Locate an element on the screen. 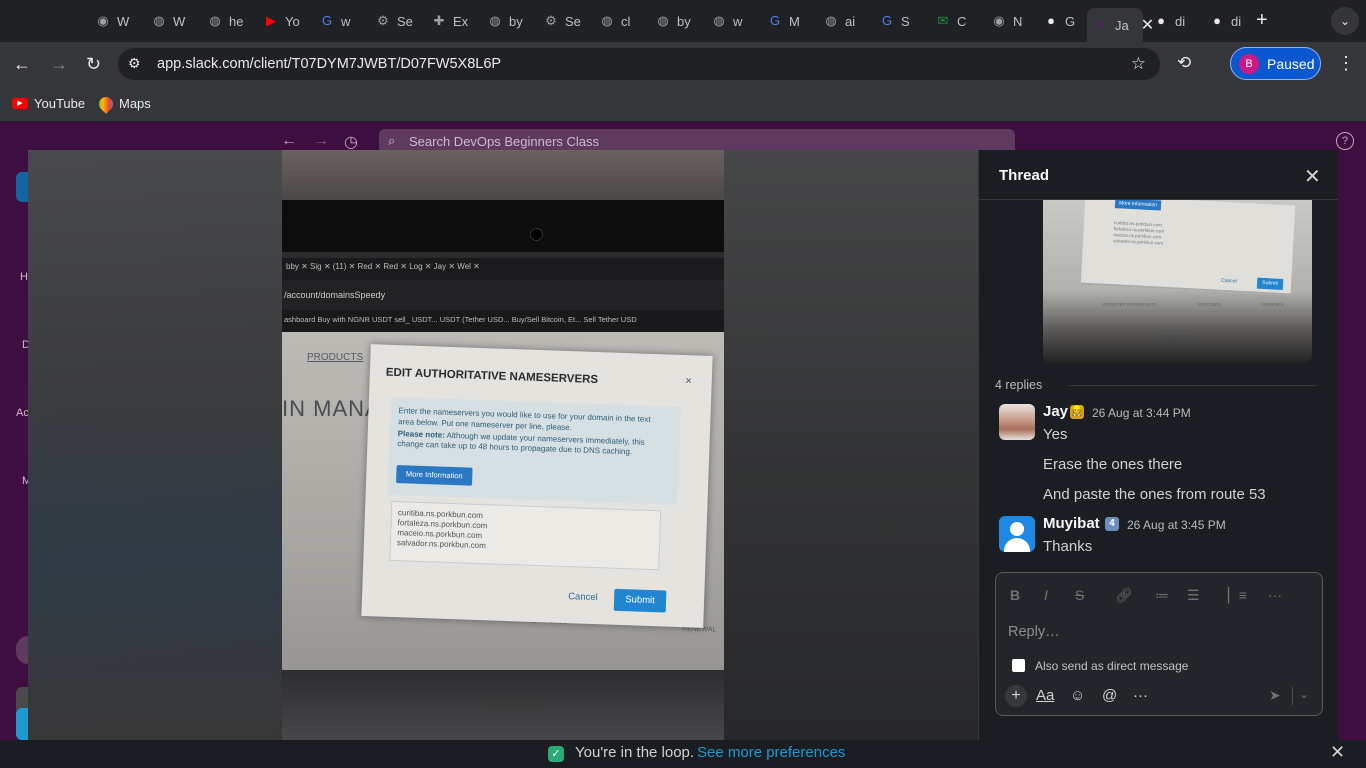  workspace-icon is located at coordinates (22, 187).